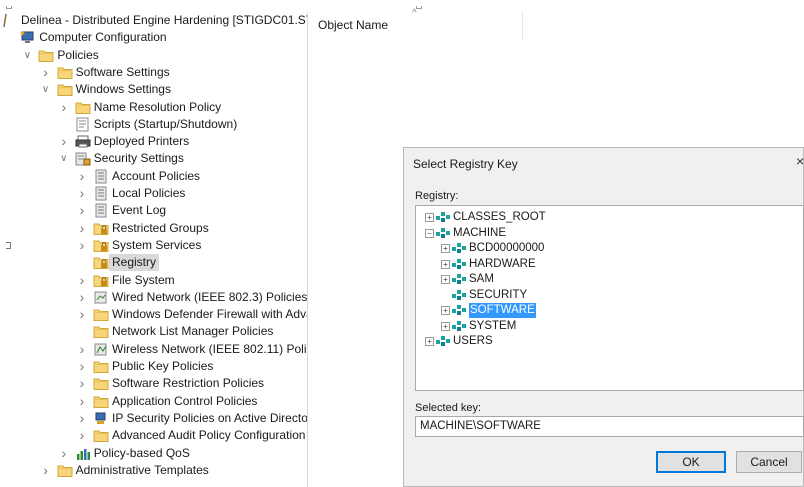  I want to click on tree-item: ∨ Security Settings, so click(153, 158).